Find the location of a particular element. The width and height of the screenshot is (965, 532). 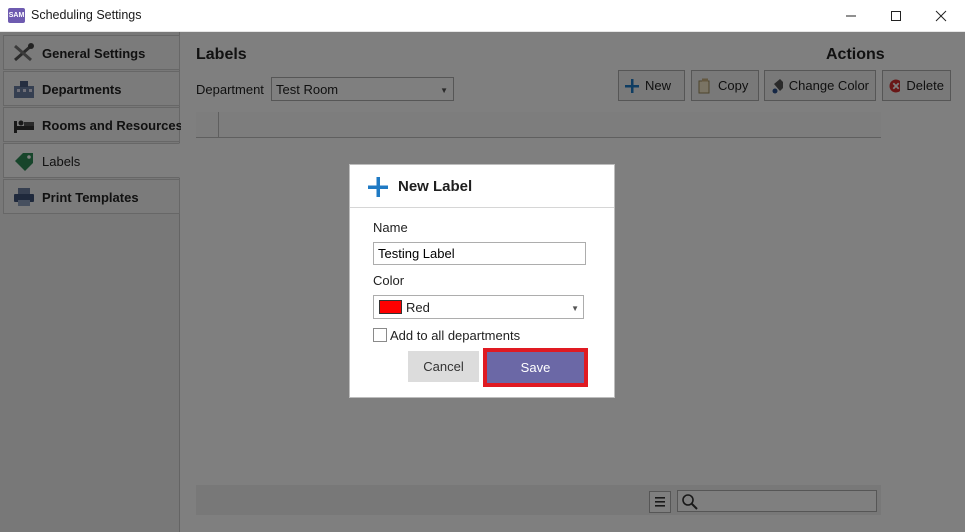

maximize-icon is located at coordinates (896, 16).